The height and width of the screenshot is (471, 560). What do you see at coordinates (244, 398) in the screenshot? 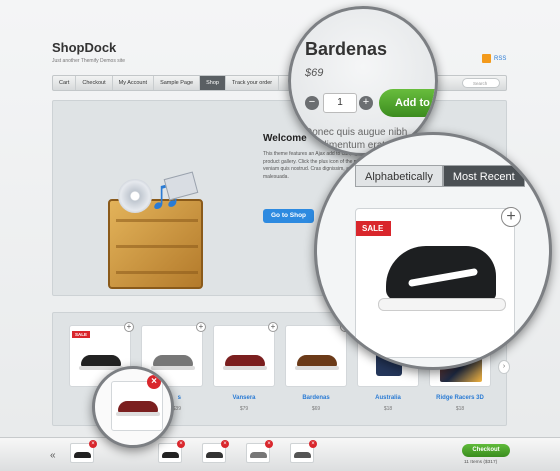
I see `product-name: Vansera` at bounding box center [244, 398].